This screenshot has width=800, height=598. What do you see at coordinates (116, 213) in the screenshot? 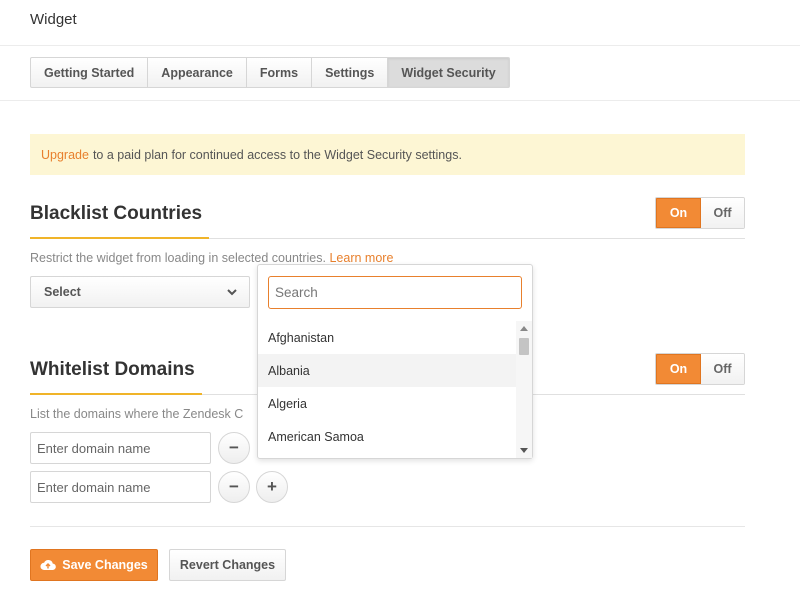
I see `blacklist-title: Blacklist Countries` at bounding box center [116, 213].